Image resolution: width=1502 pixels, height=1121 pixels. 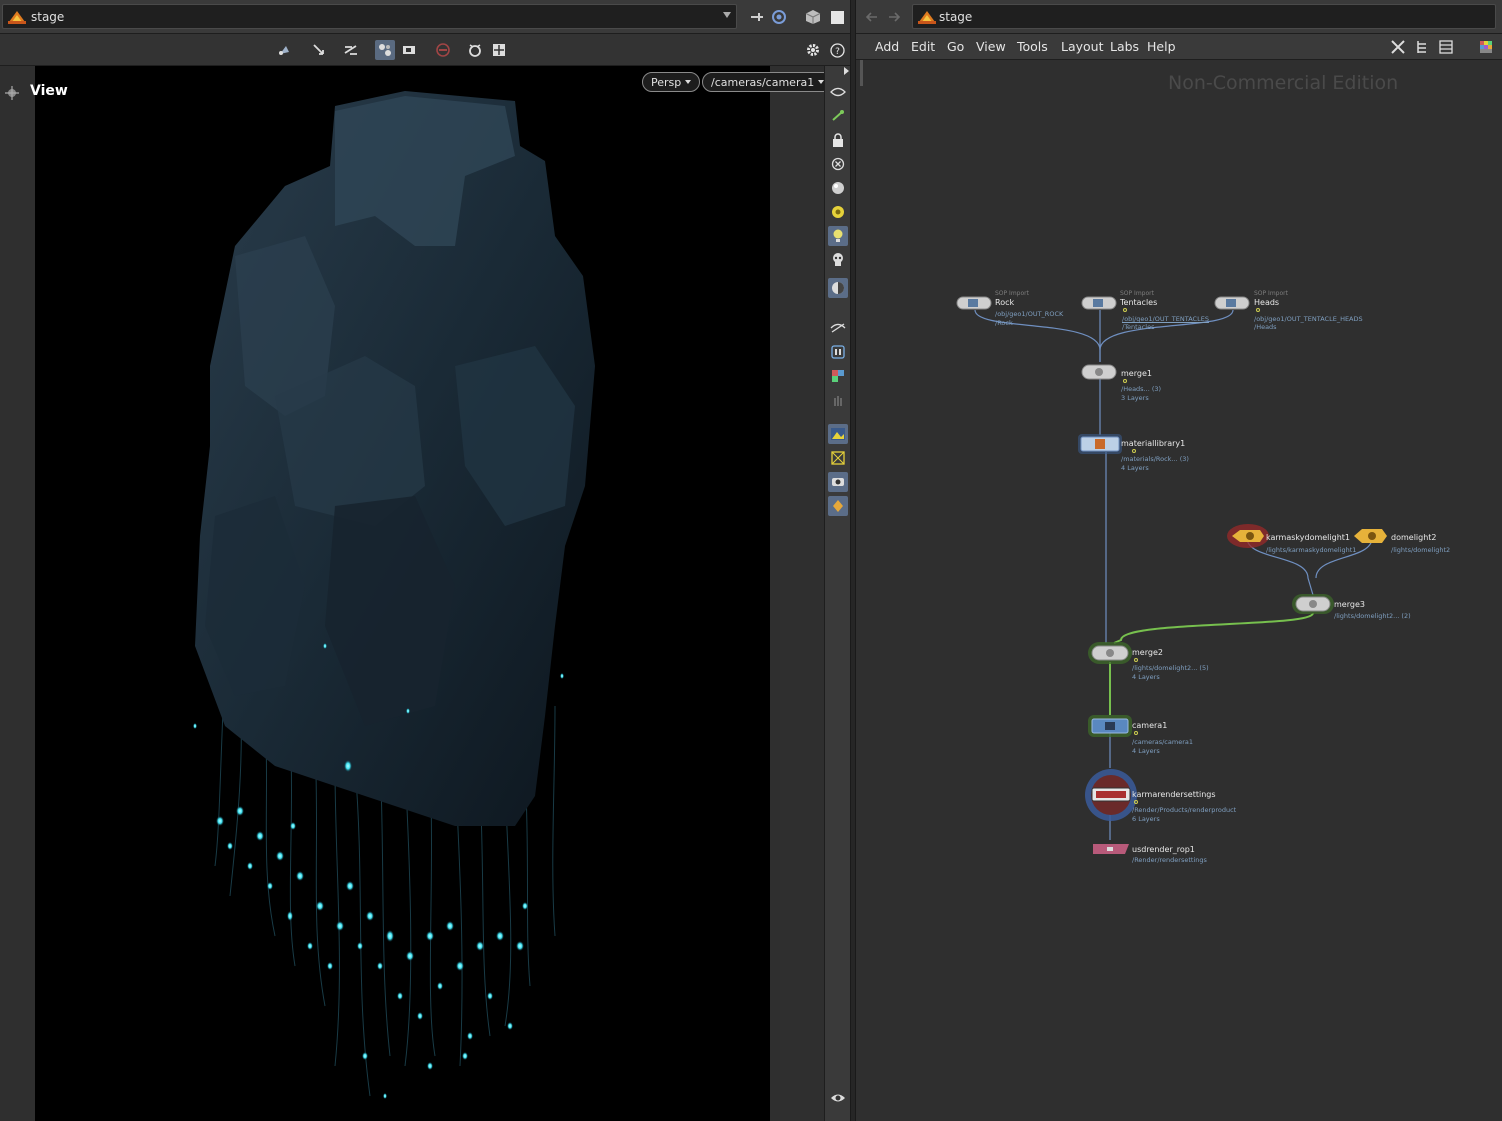 I want to click on node-name-merge2: merge2, so click(x=1147, y=652).